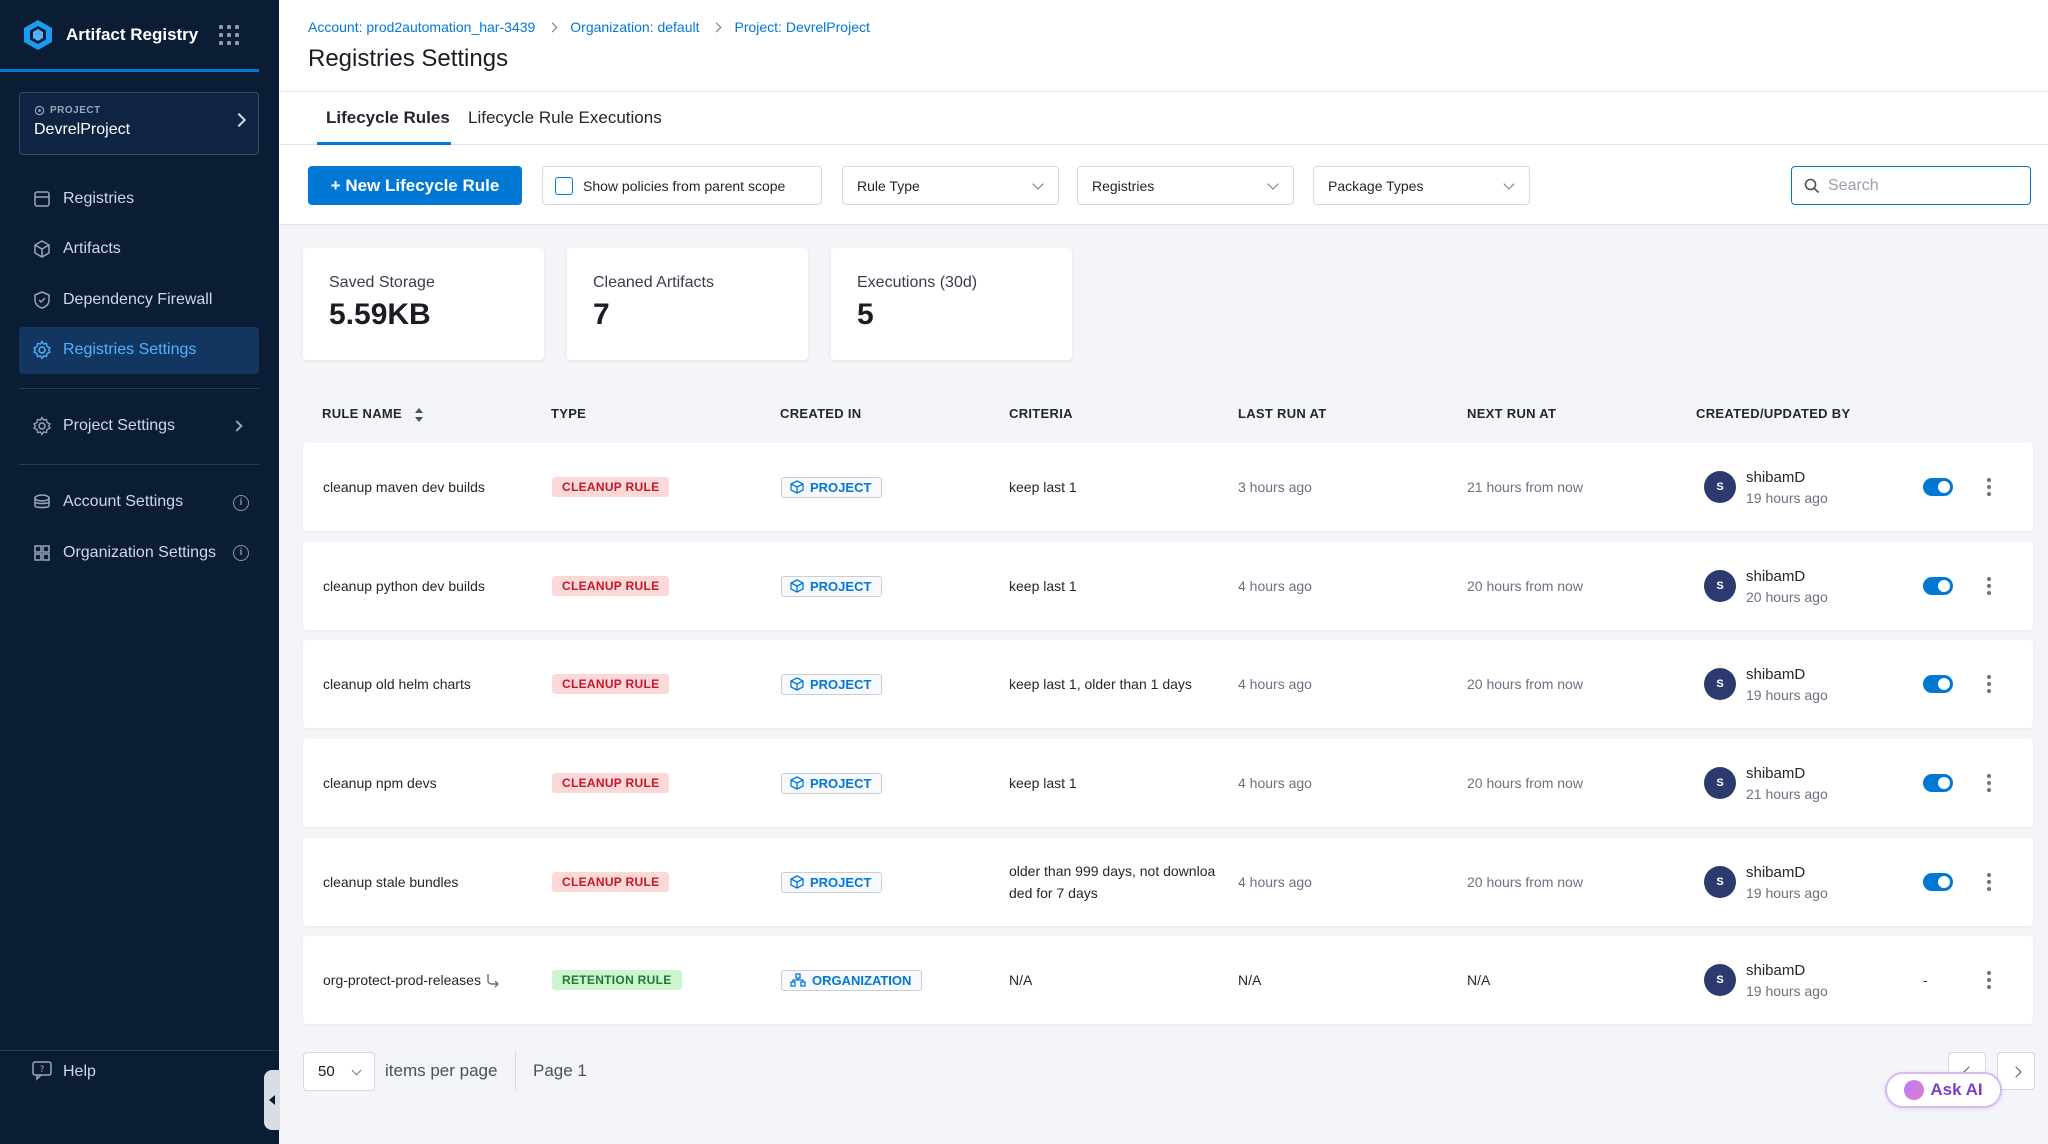  Describe the element at coordinates (1923, 185) in the screenshot. I see `search-input` at that location.